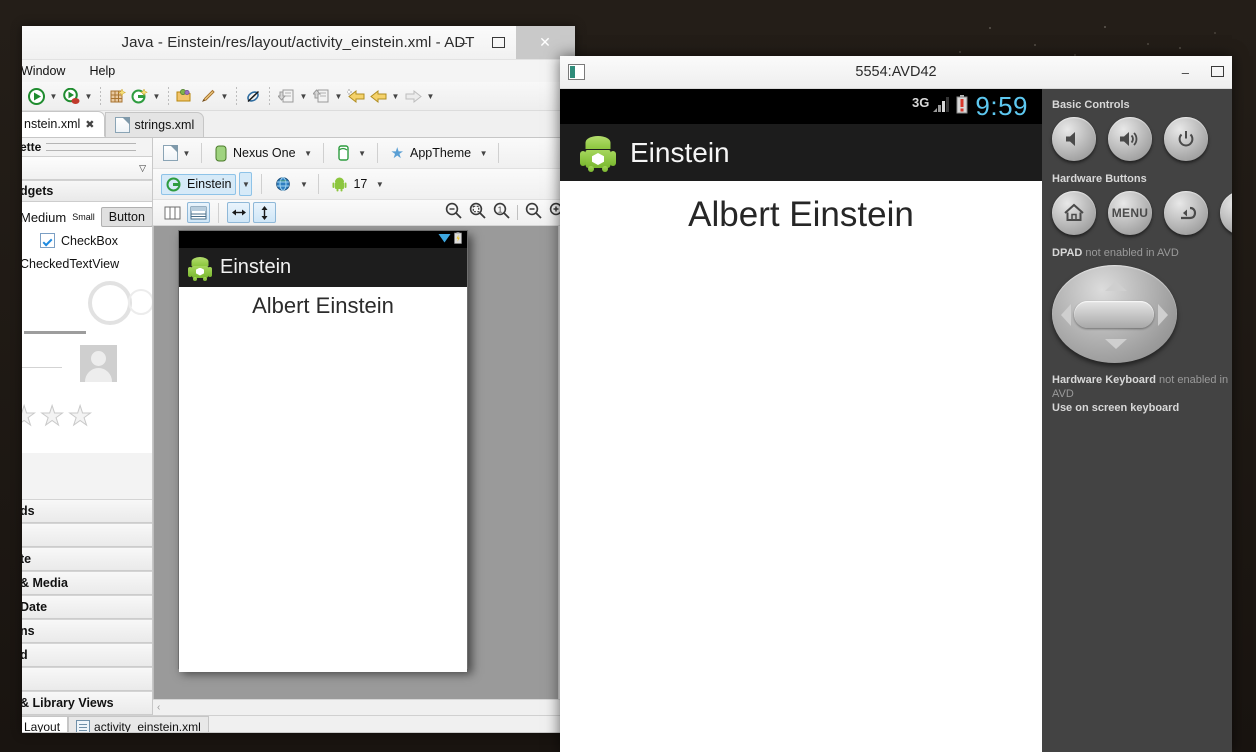 Image resolution: width=1256 pixels, height=752 pixels. Describe the element at coordinates (303, 96) in the screenshot. I see `next-annotation-dropdown-icon: ▼` at that location.